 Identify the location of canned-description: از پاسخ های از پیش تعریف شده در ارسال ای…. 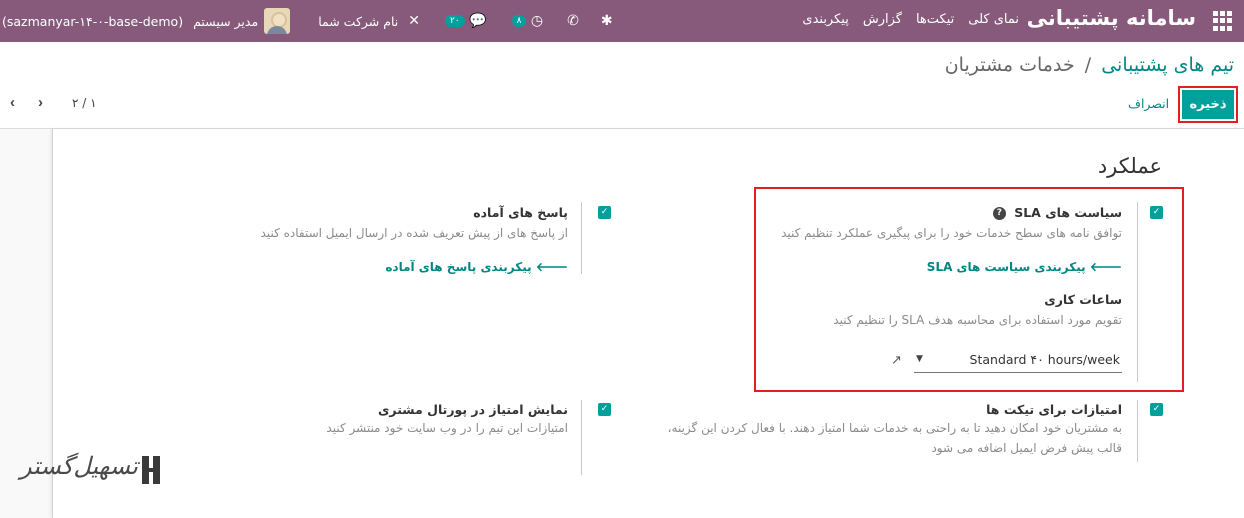
(414, 233).